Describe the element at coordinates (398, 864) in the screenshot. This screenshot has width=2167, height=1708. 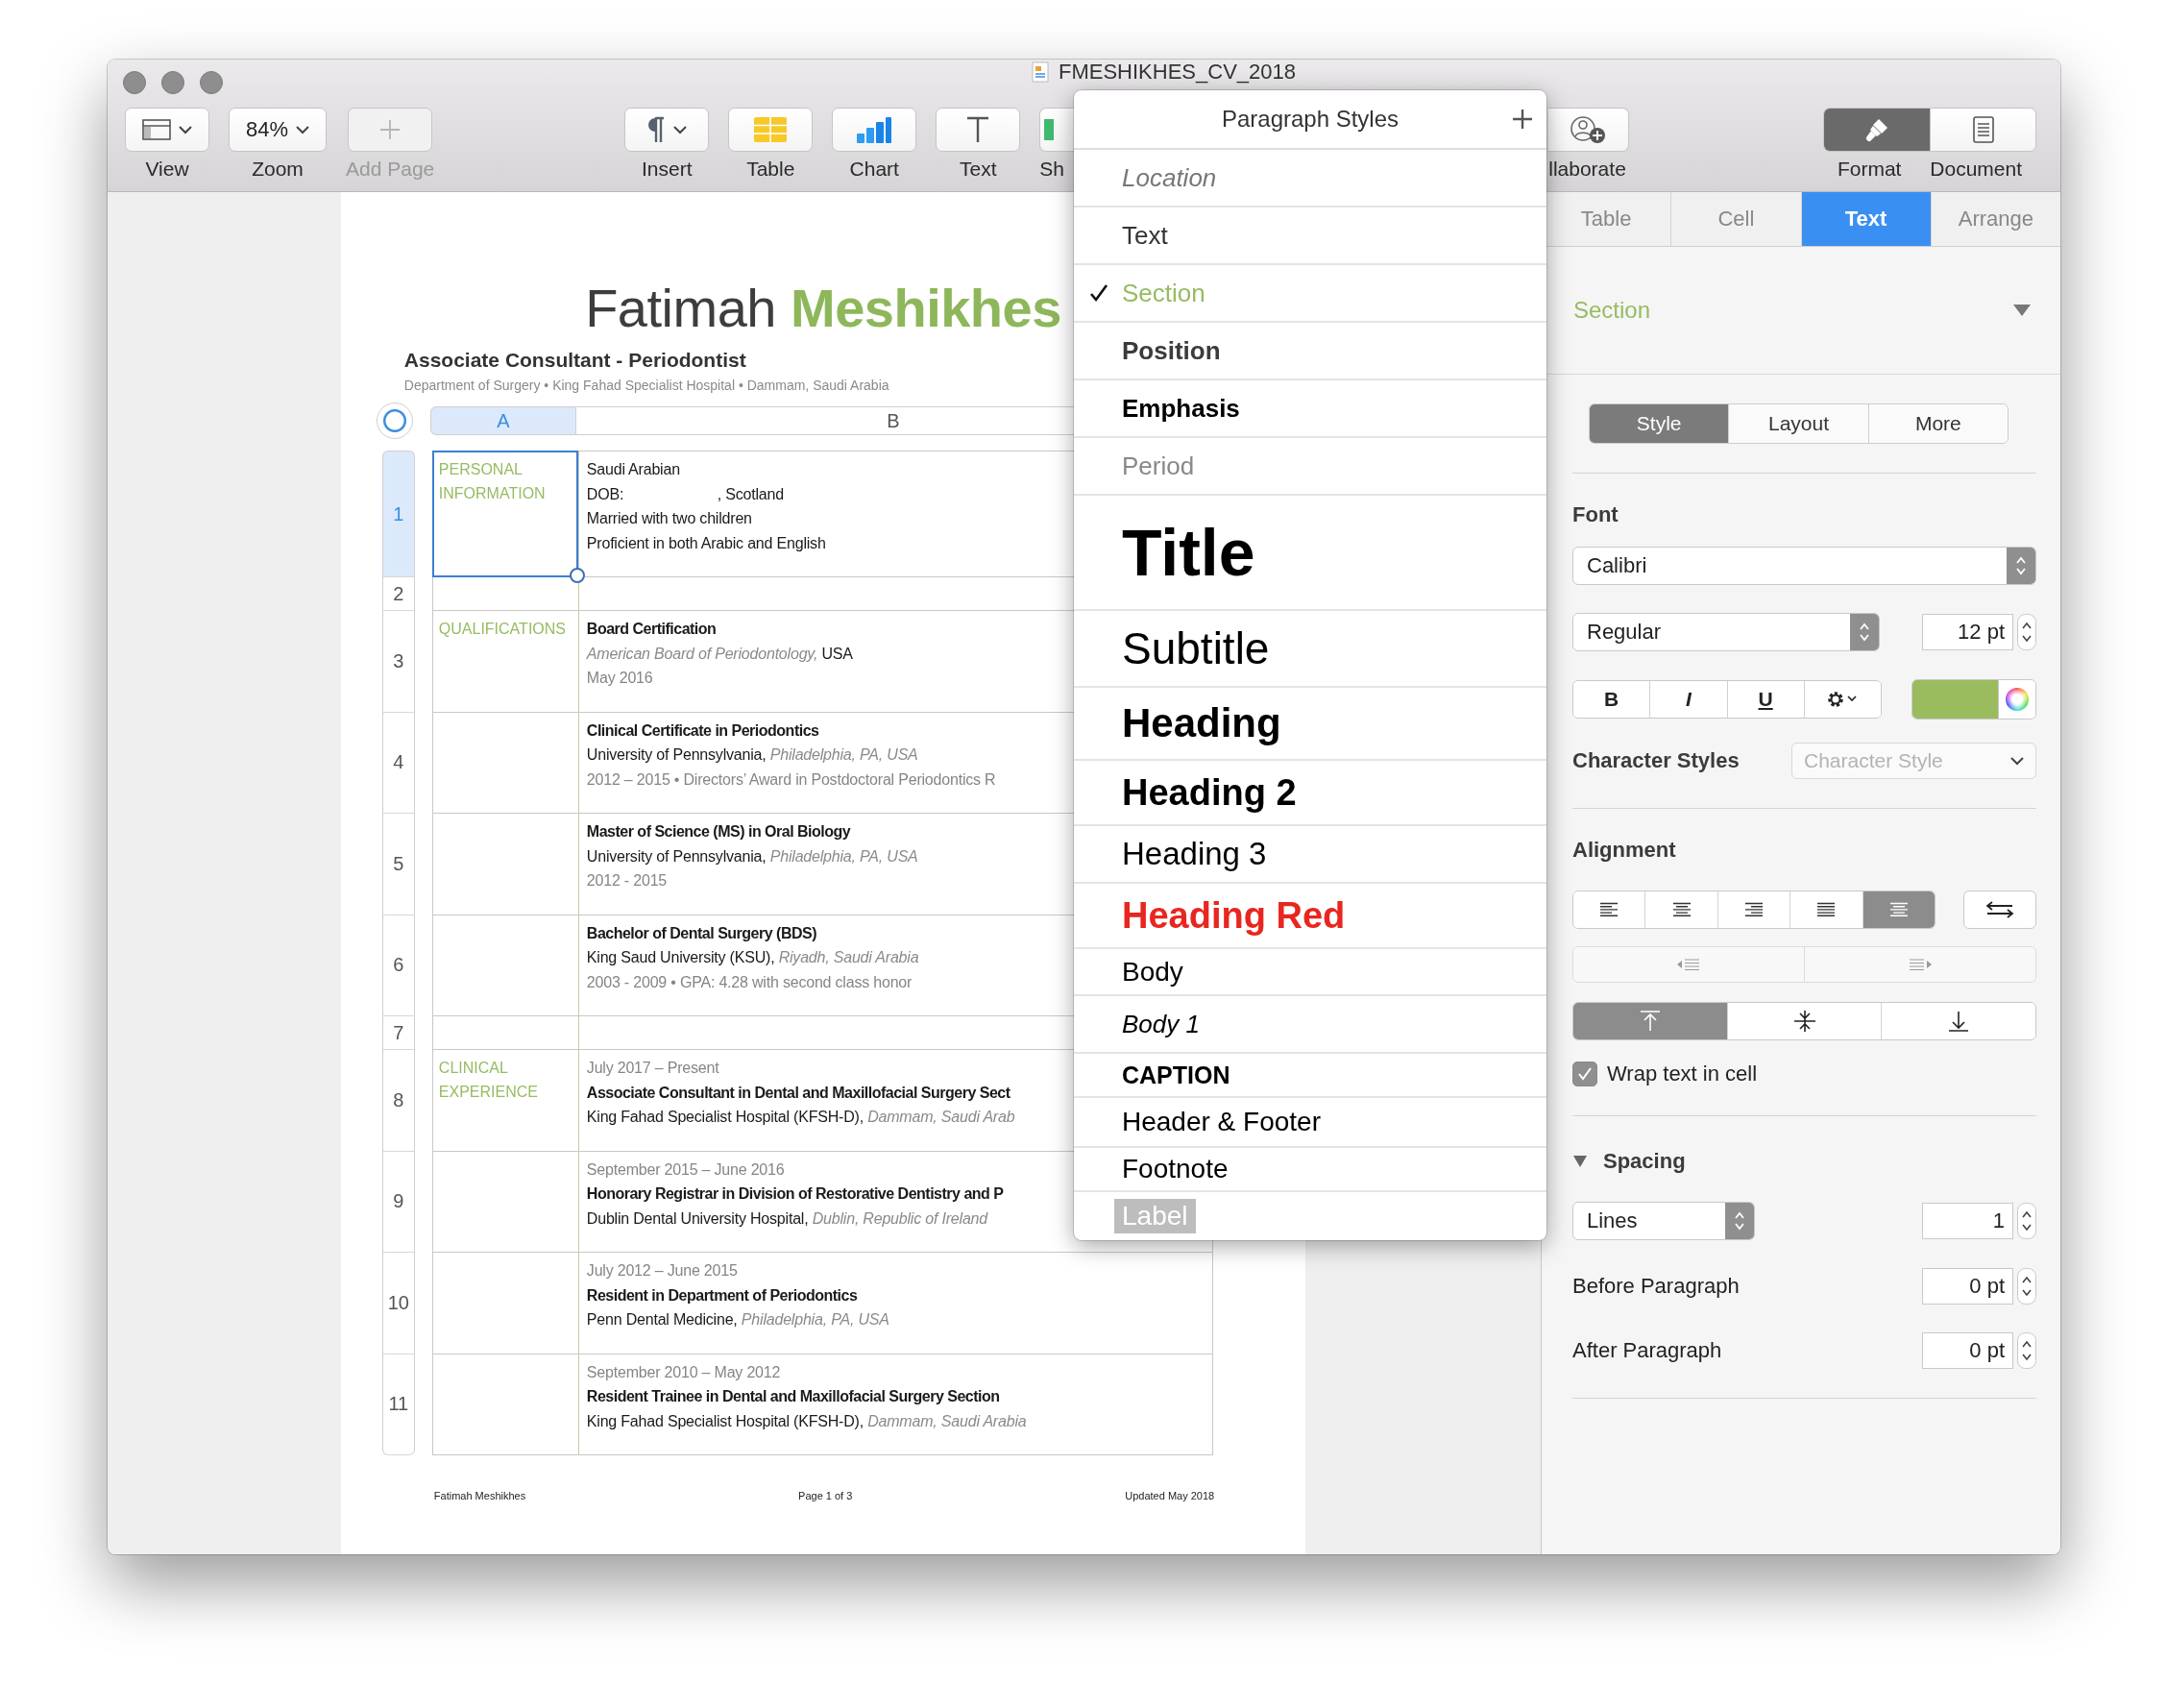
I see `row-header: 5` at that location.